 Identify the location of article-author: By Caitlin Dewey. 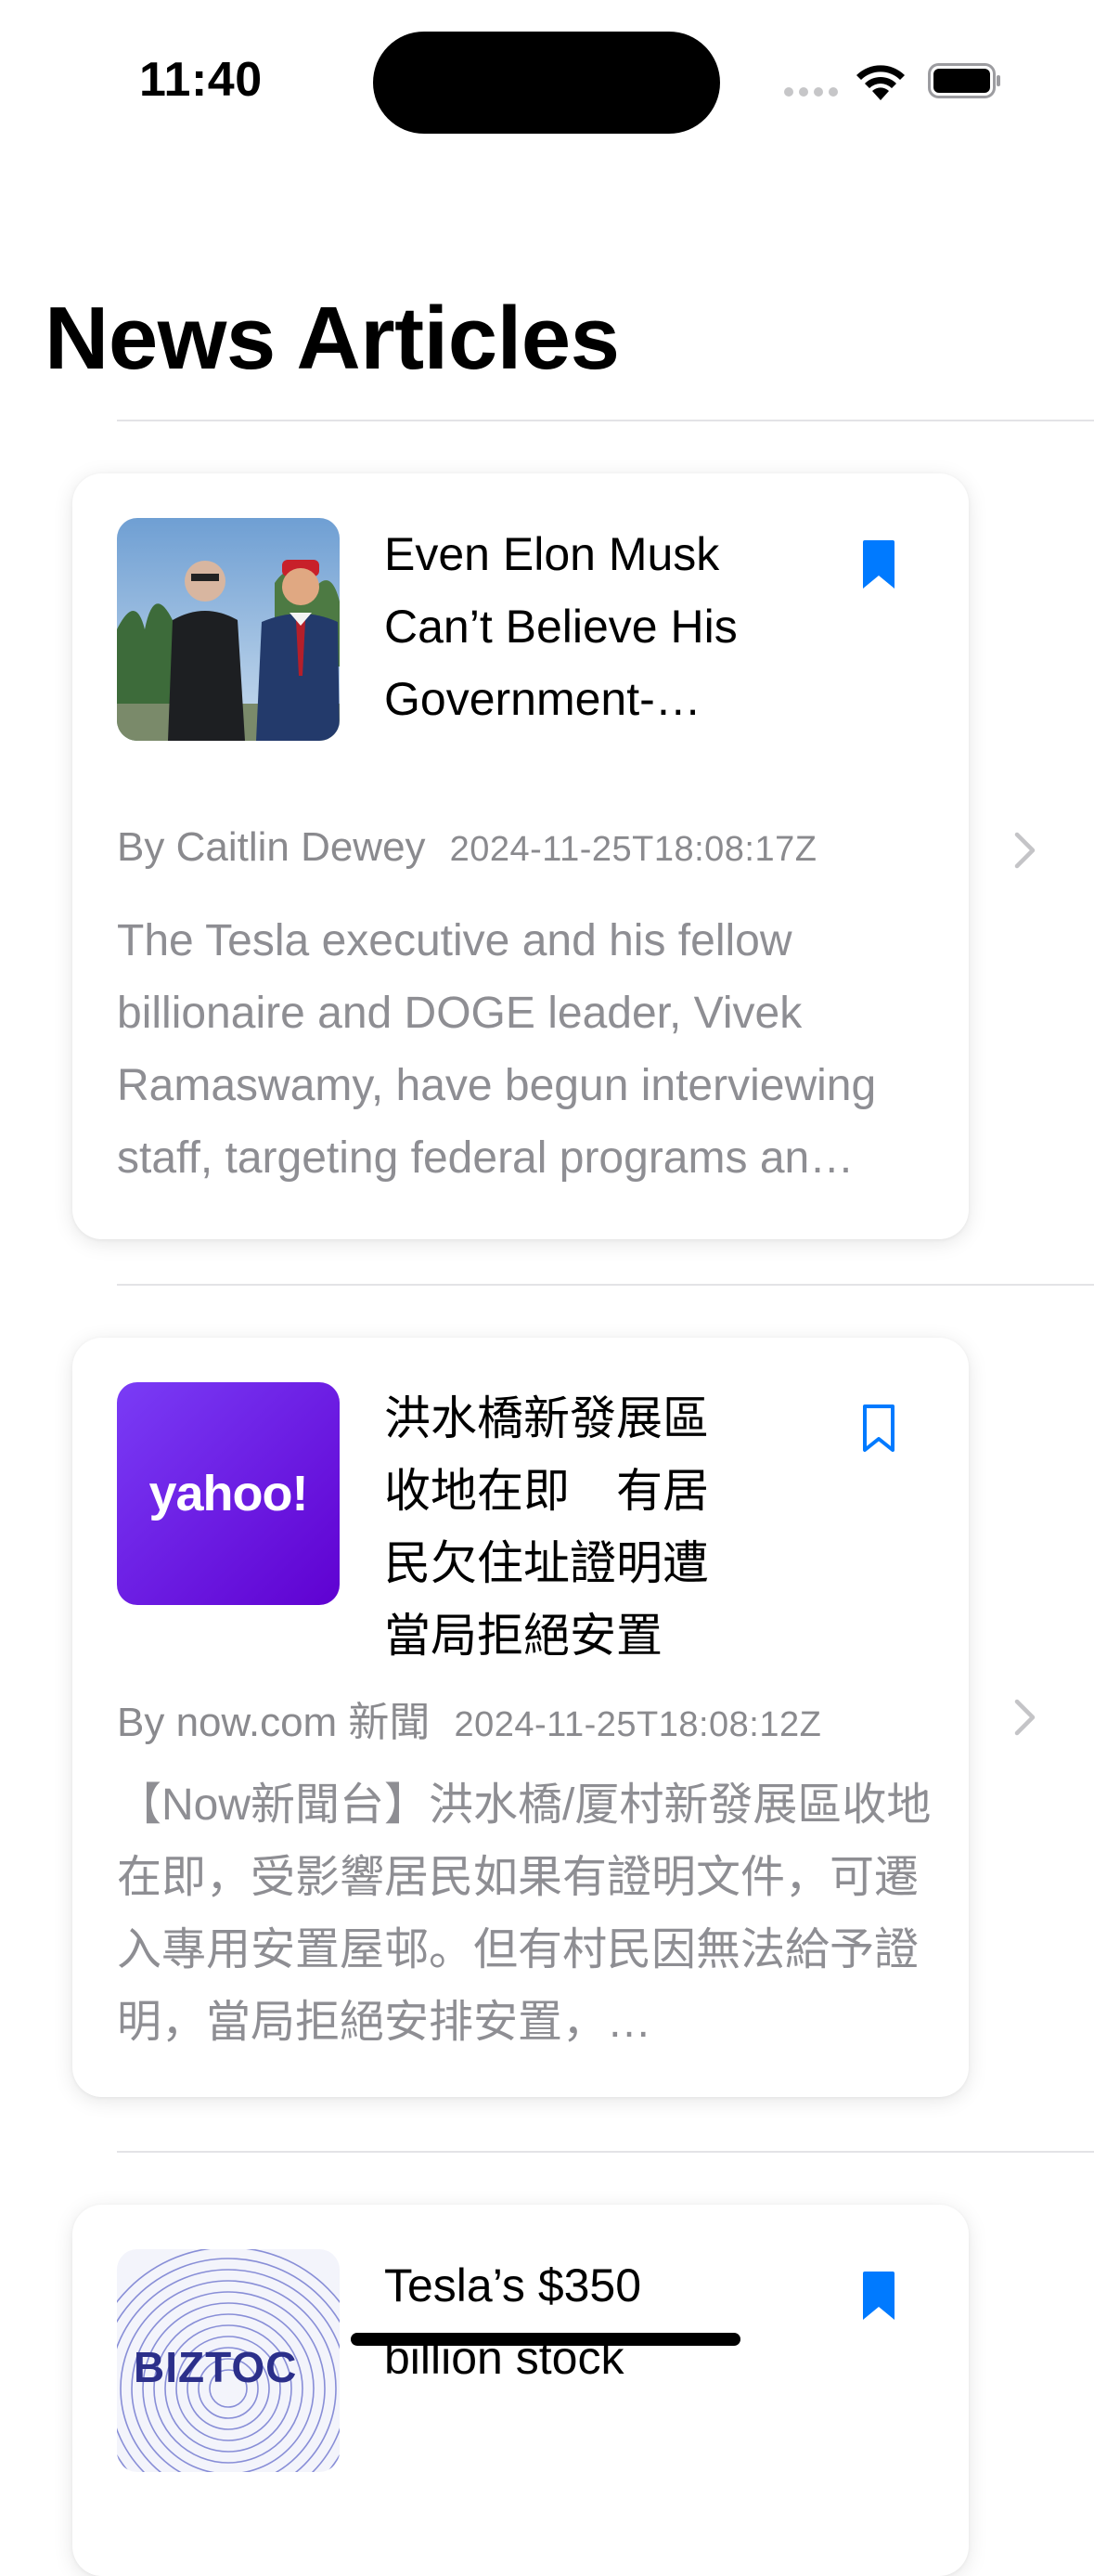
(271, 847).